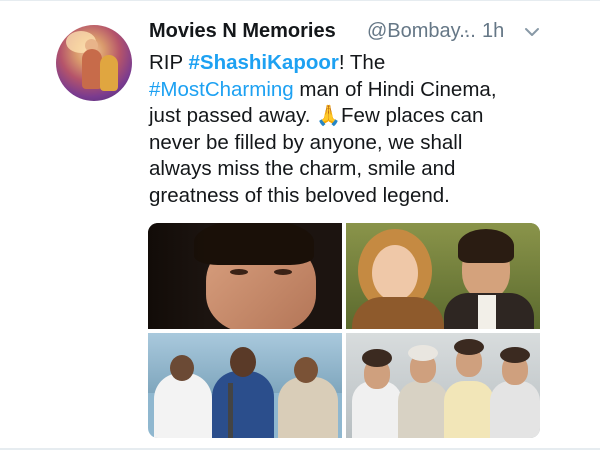 This screenshot has height=450, width=600. I want to click on display-name: Movies N Memories, so click(242, 31).